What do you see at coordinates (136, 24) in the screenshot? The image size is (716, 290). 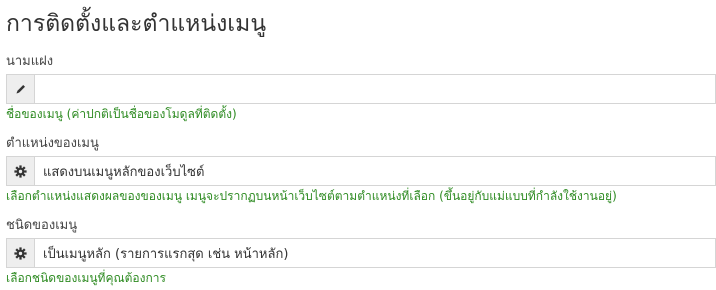 I see `page-title: การติดตั้งและตำแหน่งเมนู` at bounding box center [136, 24].